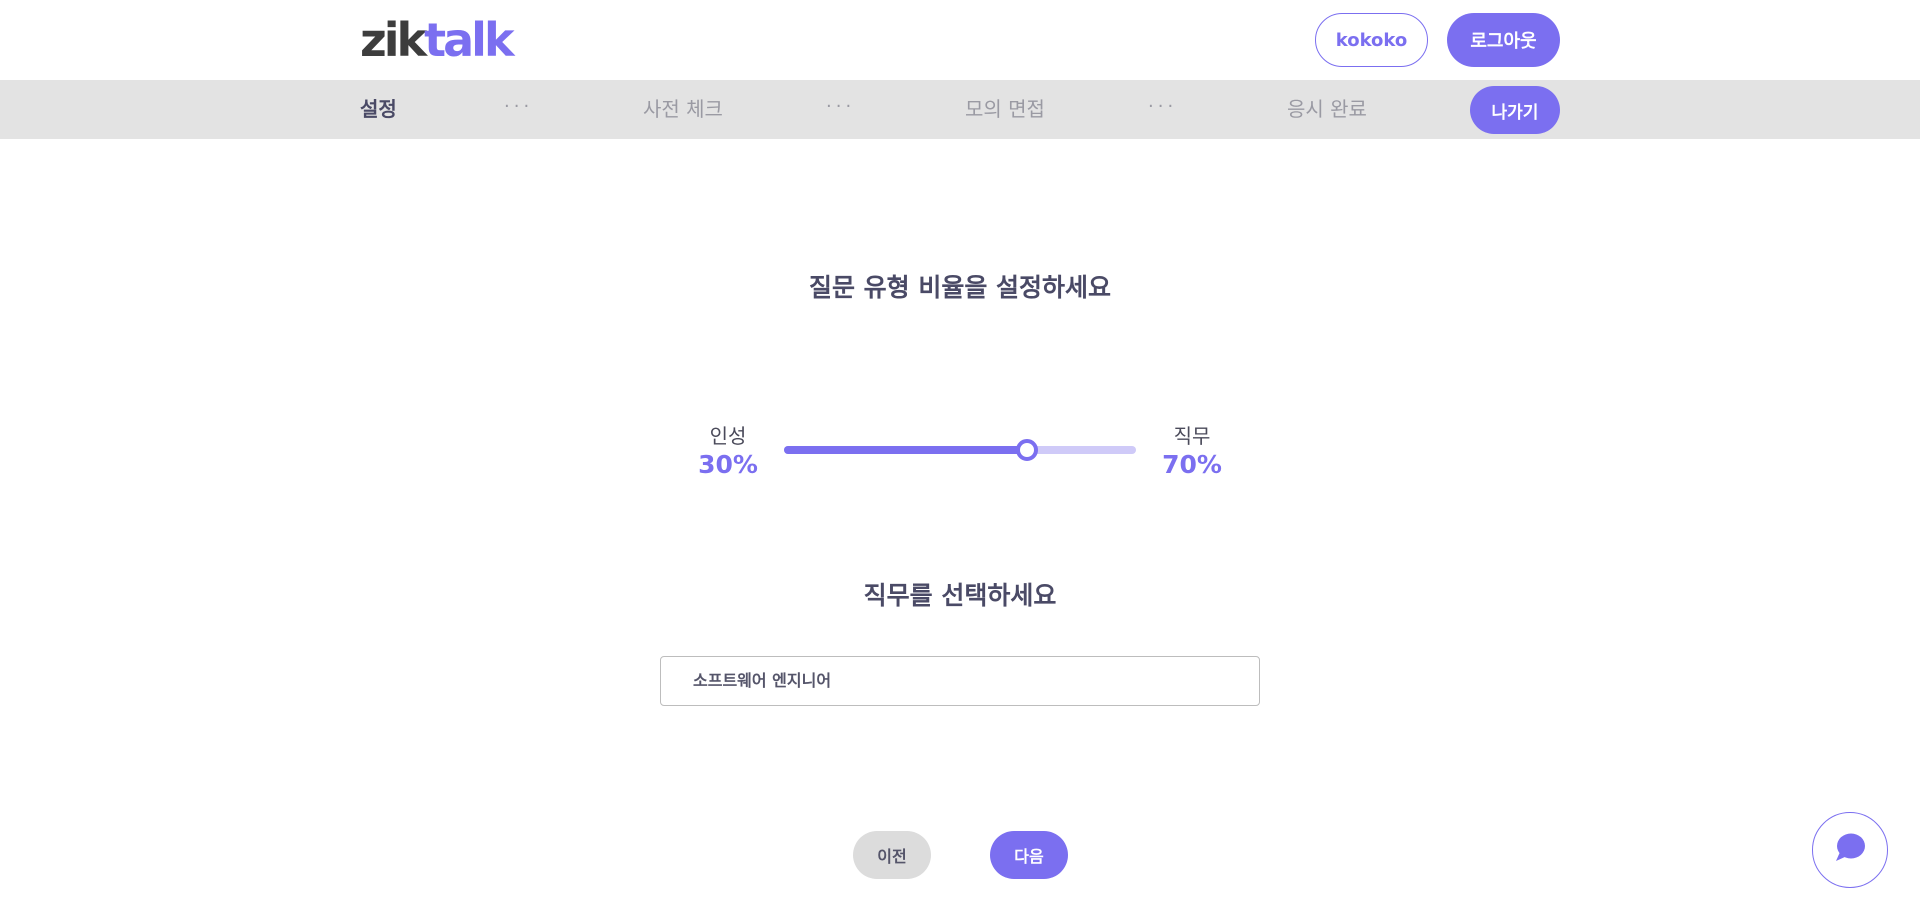  What do you see at coordinates (728, 436) in the screenshot?
I see `personality-label: 인성` at bounding box center [728, 436].